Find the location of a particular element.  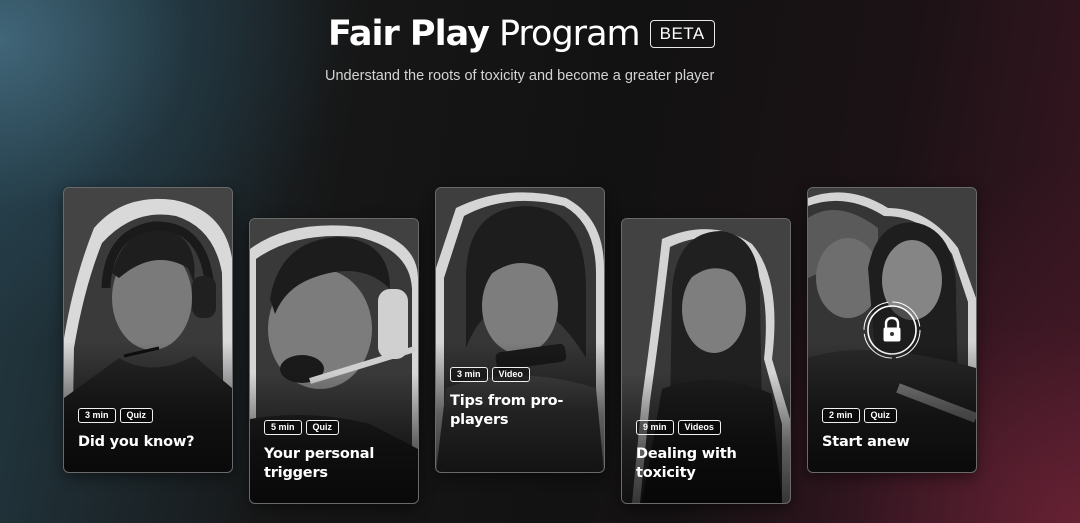

card-title: Start anew is located at coordinates (866, 442).